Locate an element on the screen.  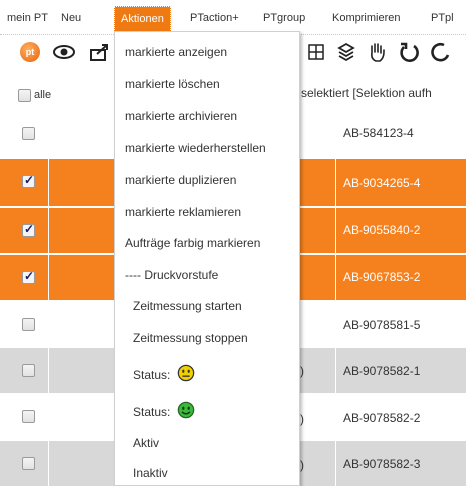
menu-item-druckvorstufe: ---- Druckvorstufe is located at coordinates (171, 275).